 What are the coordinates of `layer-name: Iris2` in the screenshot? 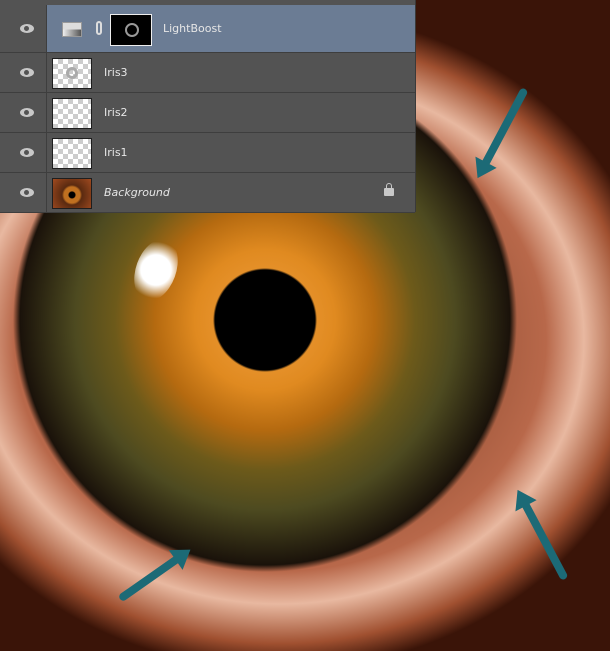 It's located at (116, 112).